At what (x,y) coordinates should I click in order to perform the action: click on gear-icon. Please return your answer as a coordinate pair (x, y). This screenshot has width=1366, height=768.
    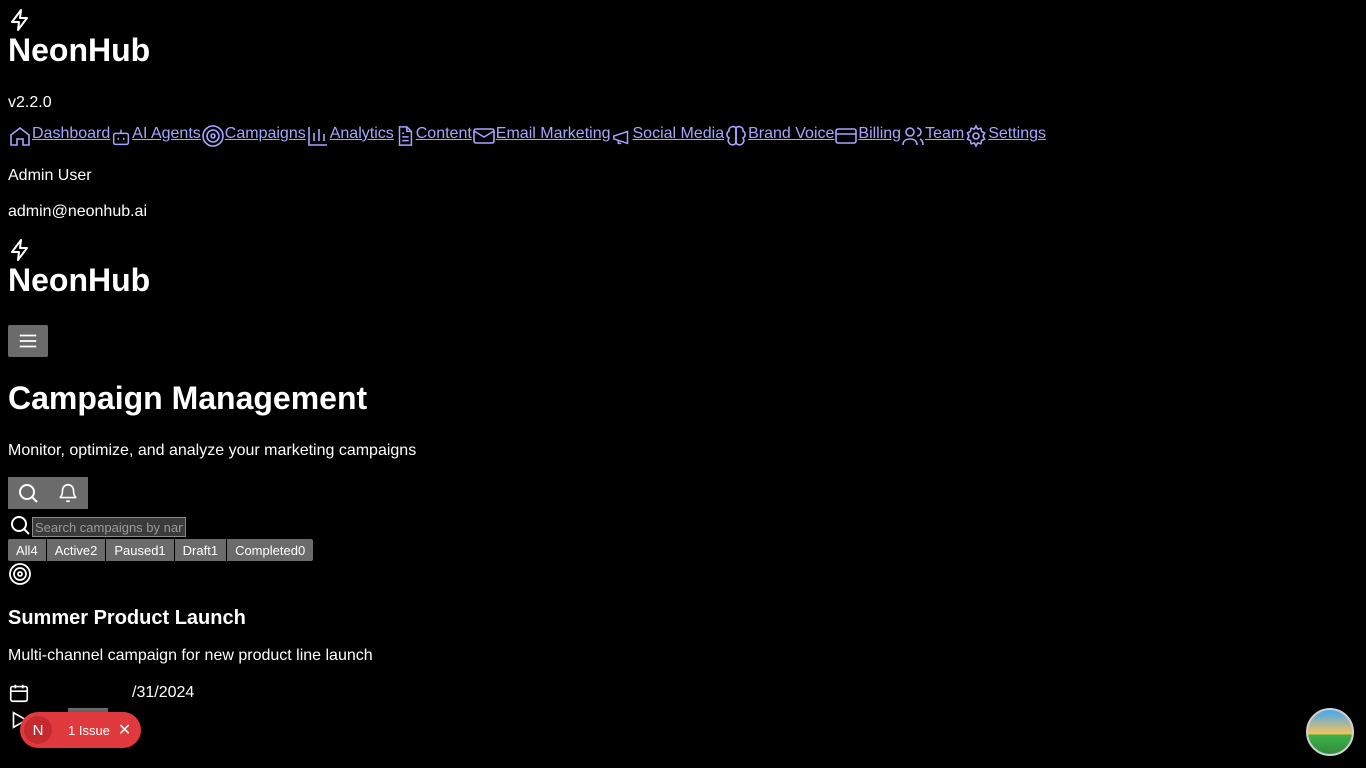
    Looking at the image, I should click on (976, 136).